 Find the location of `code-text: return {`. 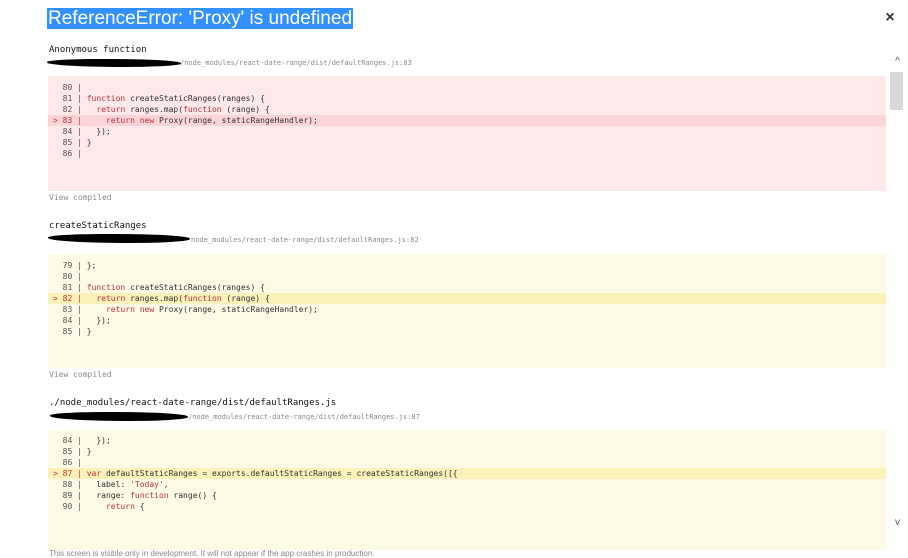

code-text: return { is located at coordinates (125, 506).